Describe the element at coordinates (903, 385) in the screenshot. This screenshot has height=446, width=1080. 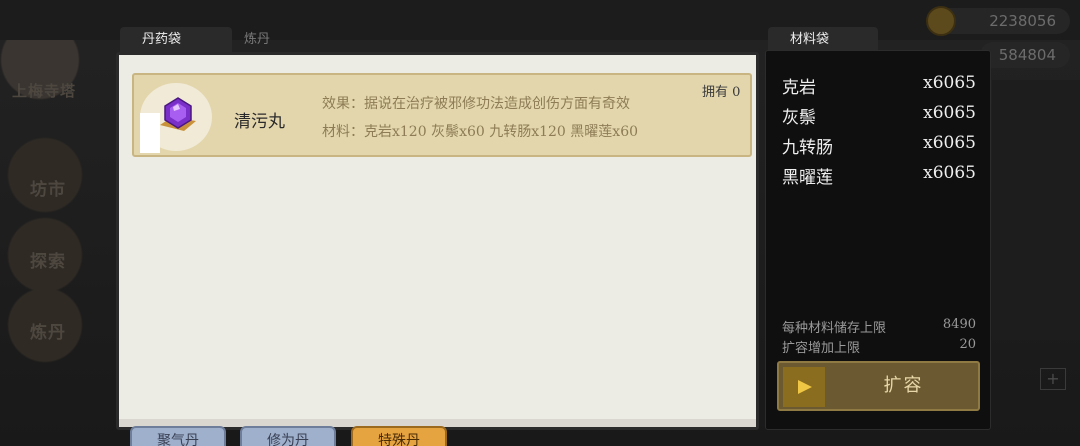
I see `expand-button-label: 扩容` at that location.